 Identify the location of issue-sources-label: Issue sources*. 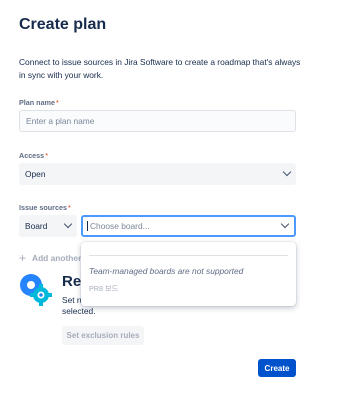
(45, 207).